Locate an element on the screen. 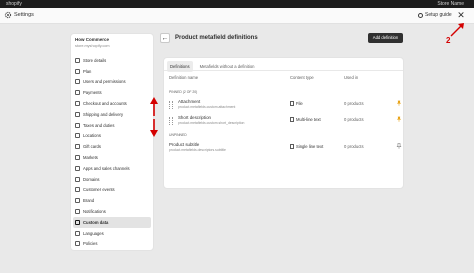  sidebar-item-taxes-and-duties: Taxes and duties is located at coordinates (112, 125).